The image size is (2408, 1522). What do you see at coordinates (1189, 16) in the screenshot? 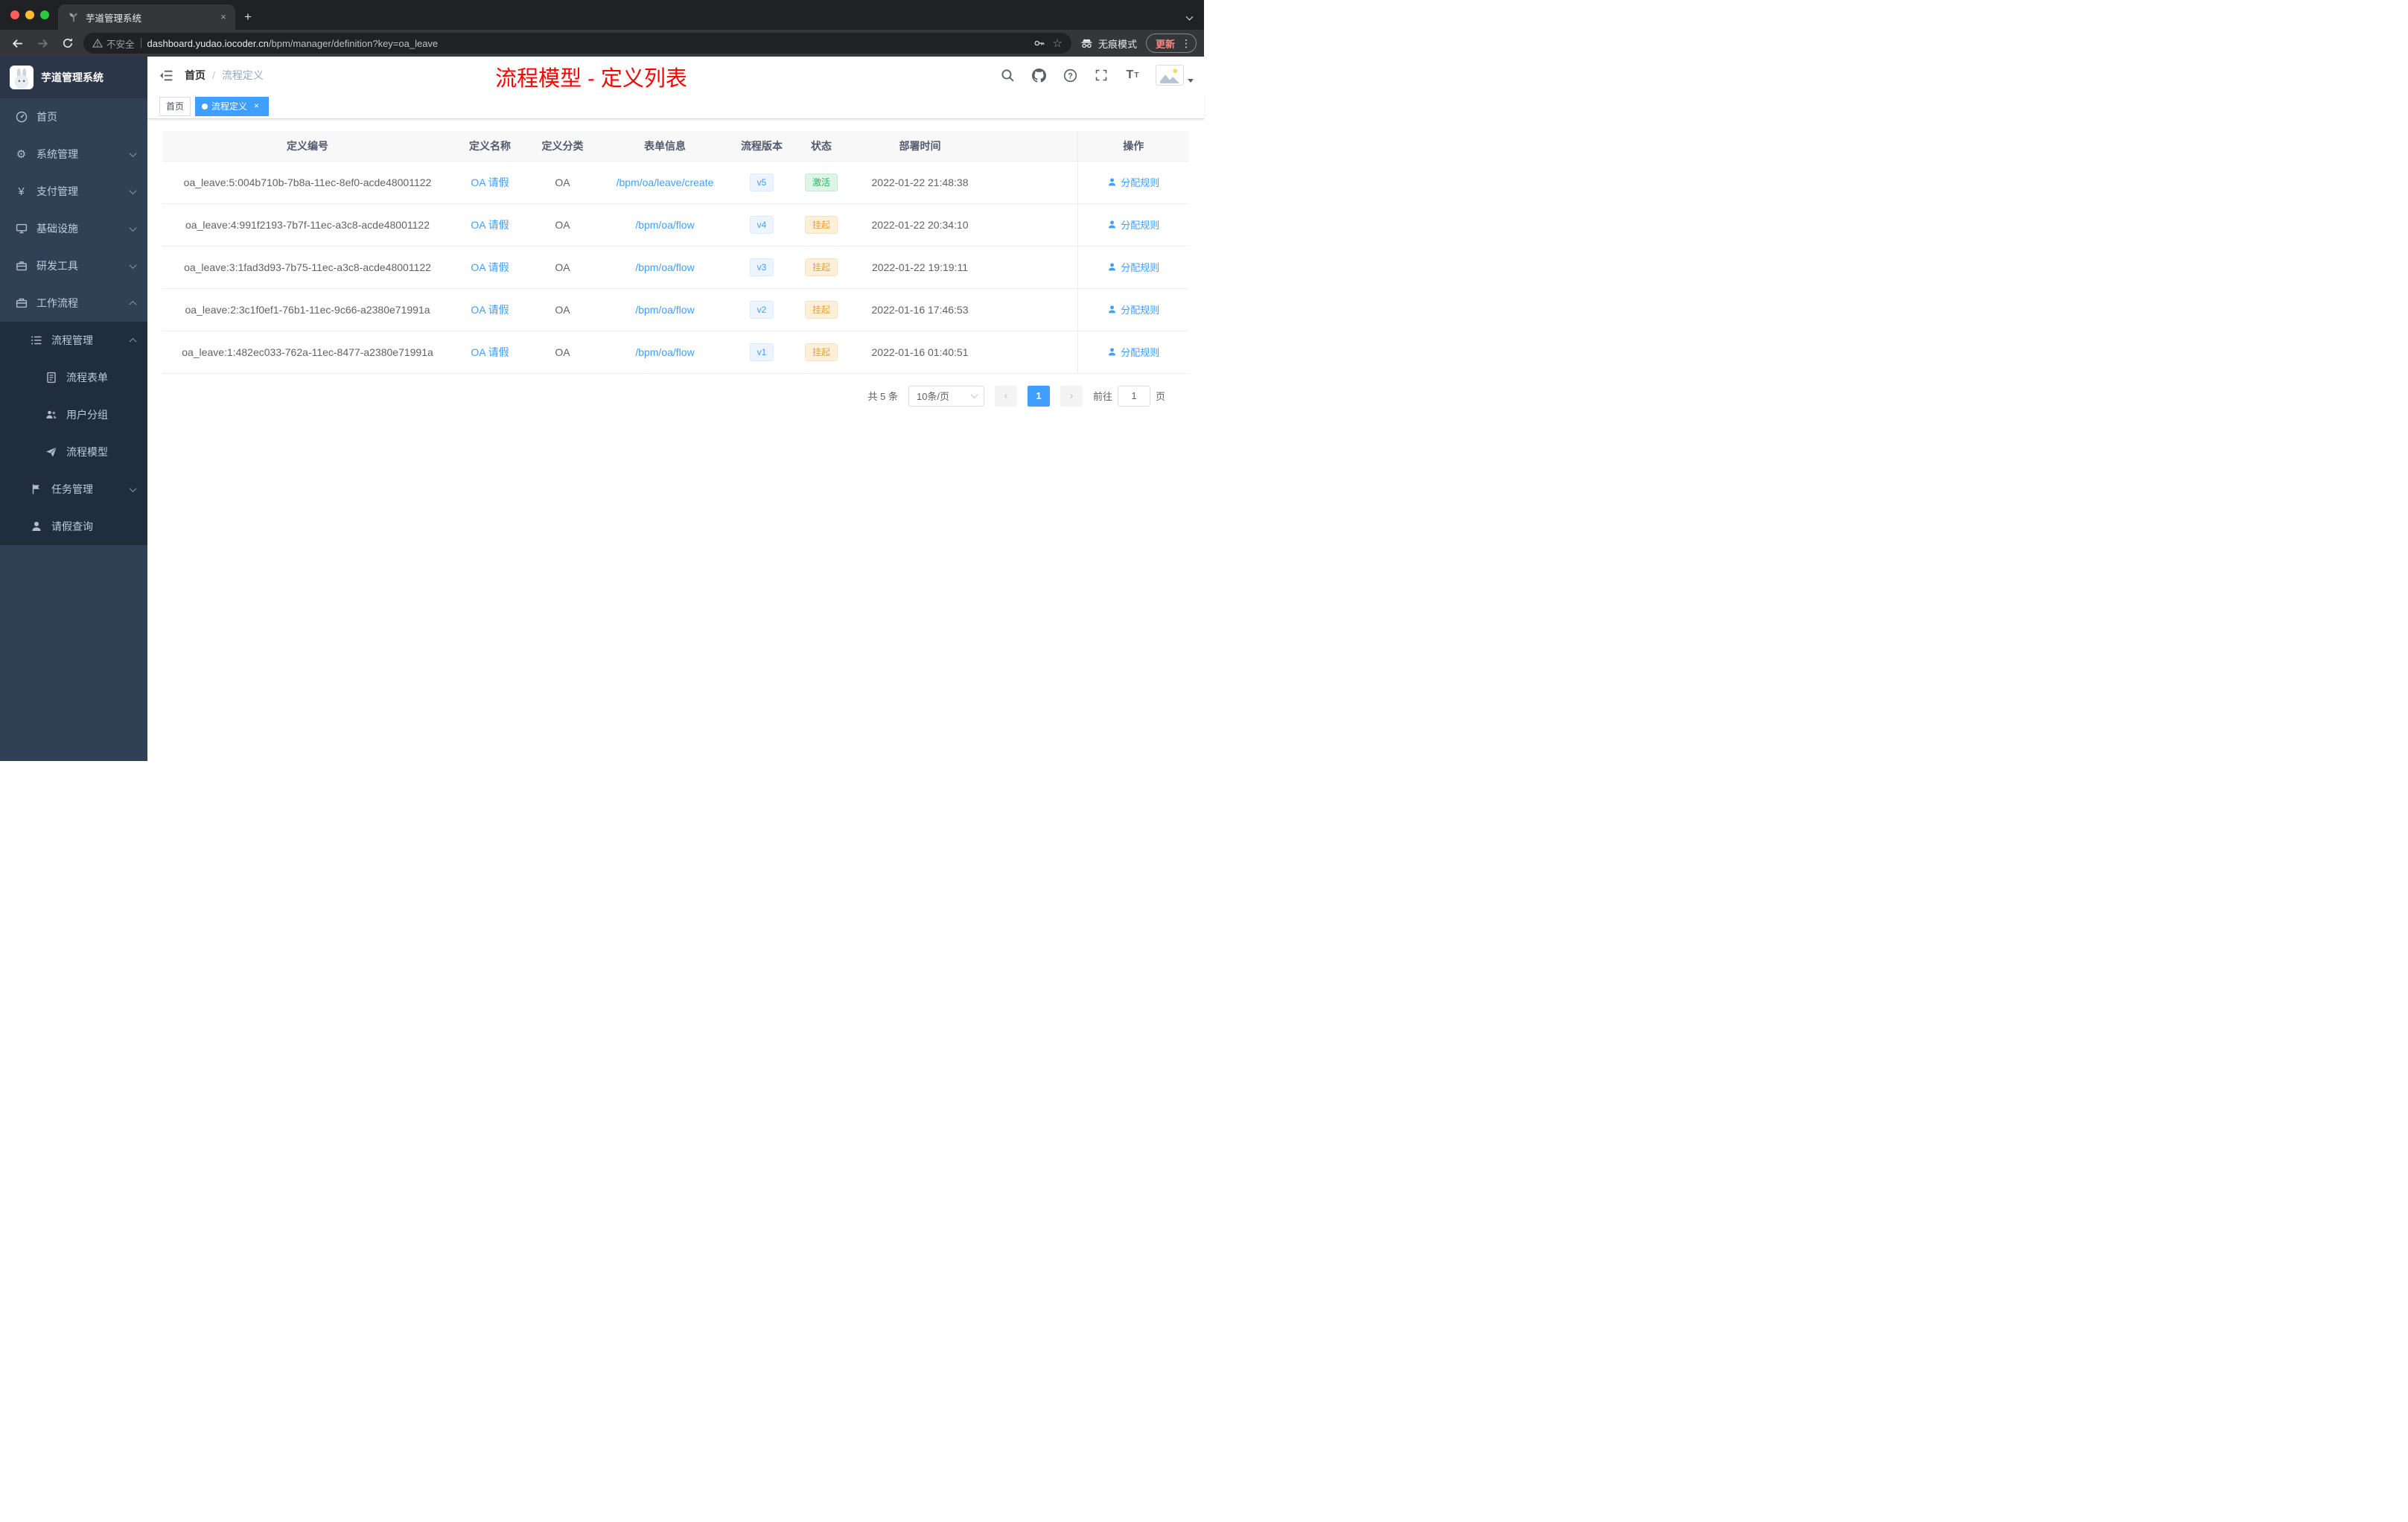
I see `tab-search-icon` at bounding box center [1189, 16].